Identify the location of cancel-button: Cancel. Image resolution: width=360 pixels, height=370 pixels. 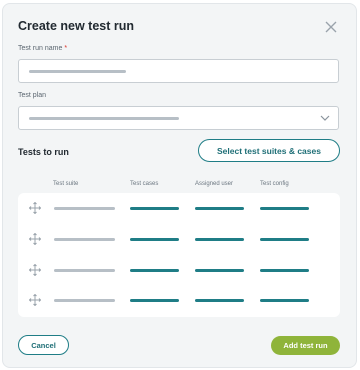
(43, 345).